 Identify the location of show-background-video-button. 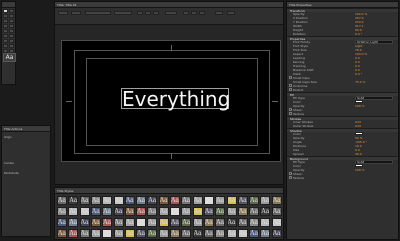
(231, 13).